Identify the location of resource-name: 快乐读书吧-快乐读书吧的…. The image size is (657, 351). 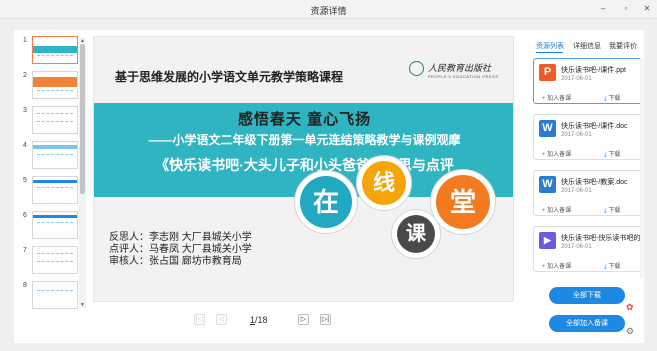
(601, 238).